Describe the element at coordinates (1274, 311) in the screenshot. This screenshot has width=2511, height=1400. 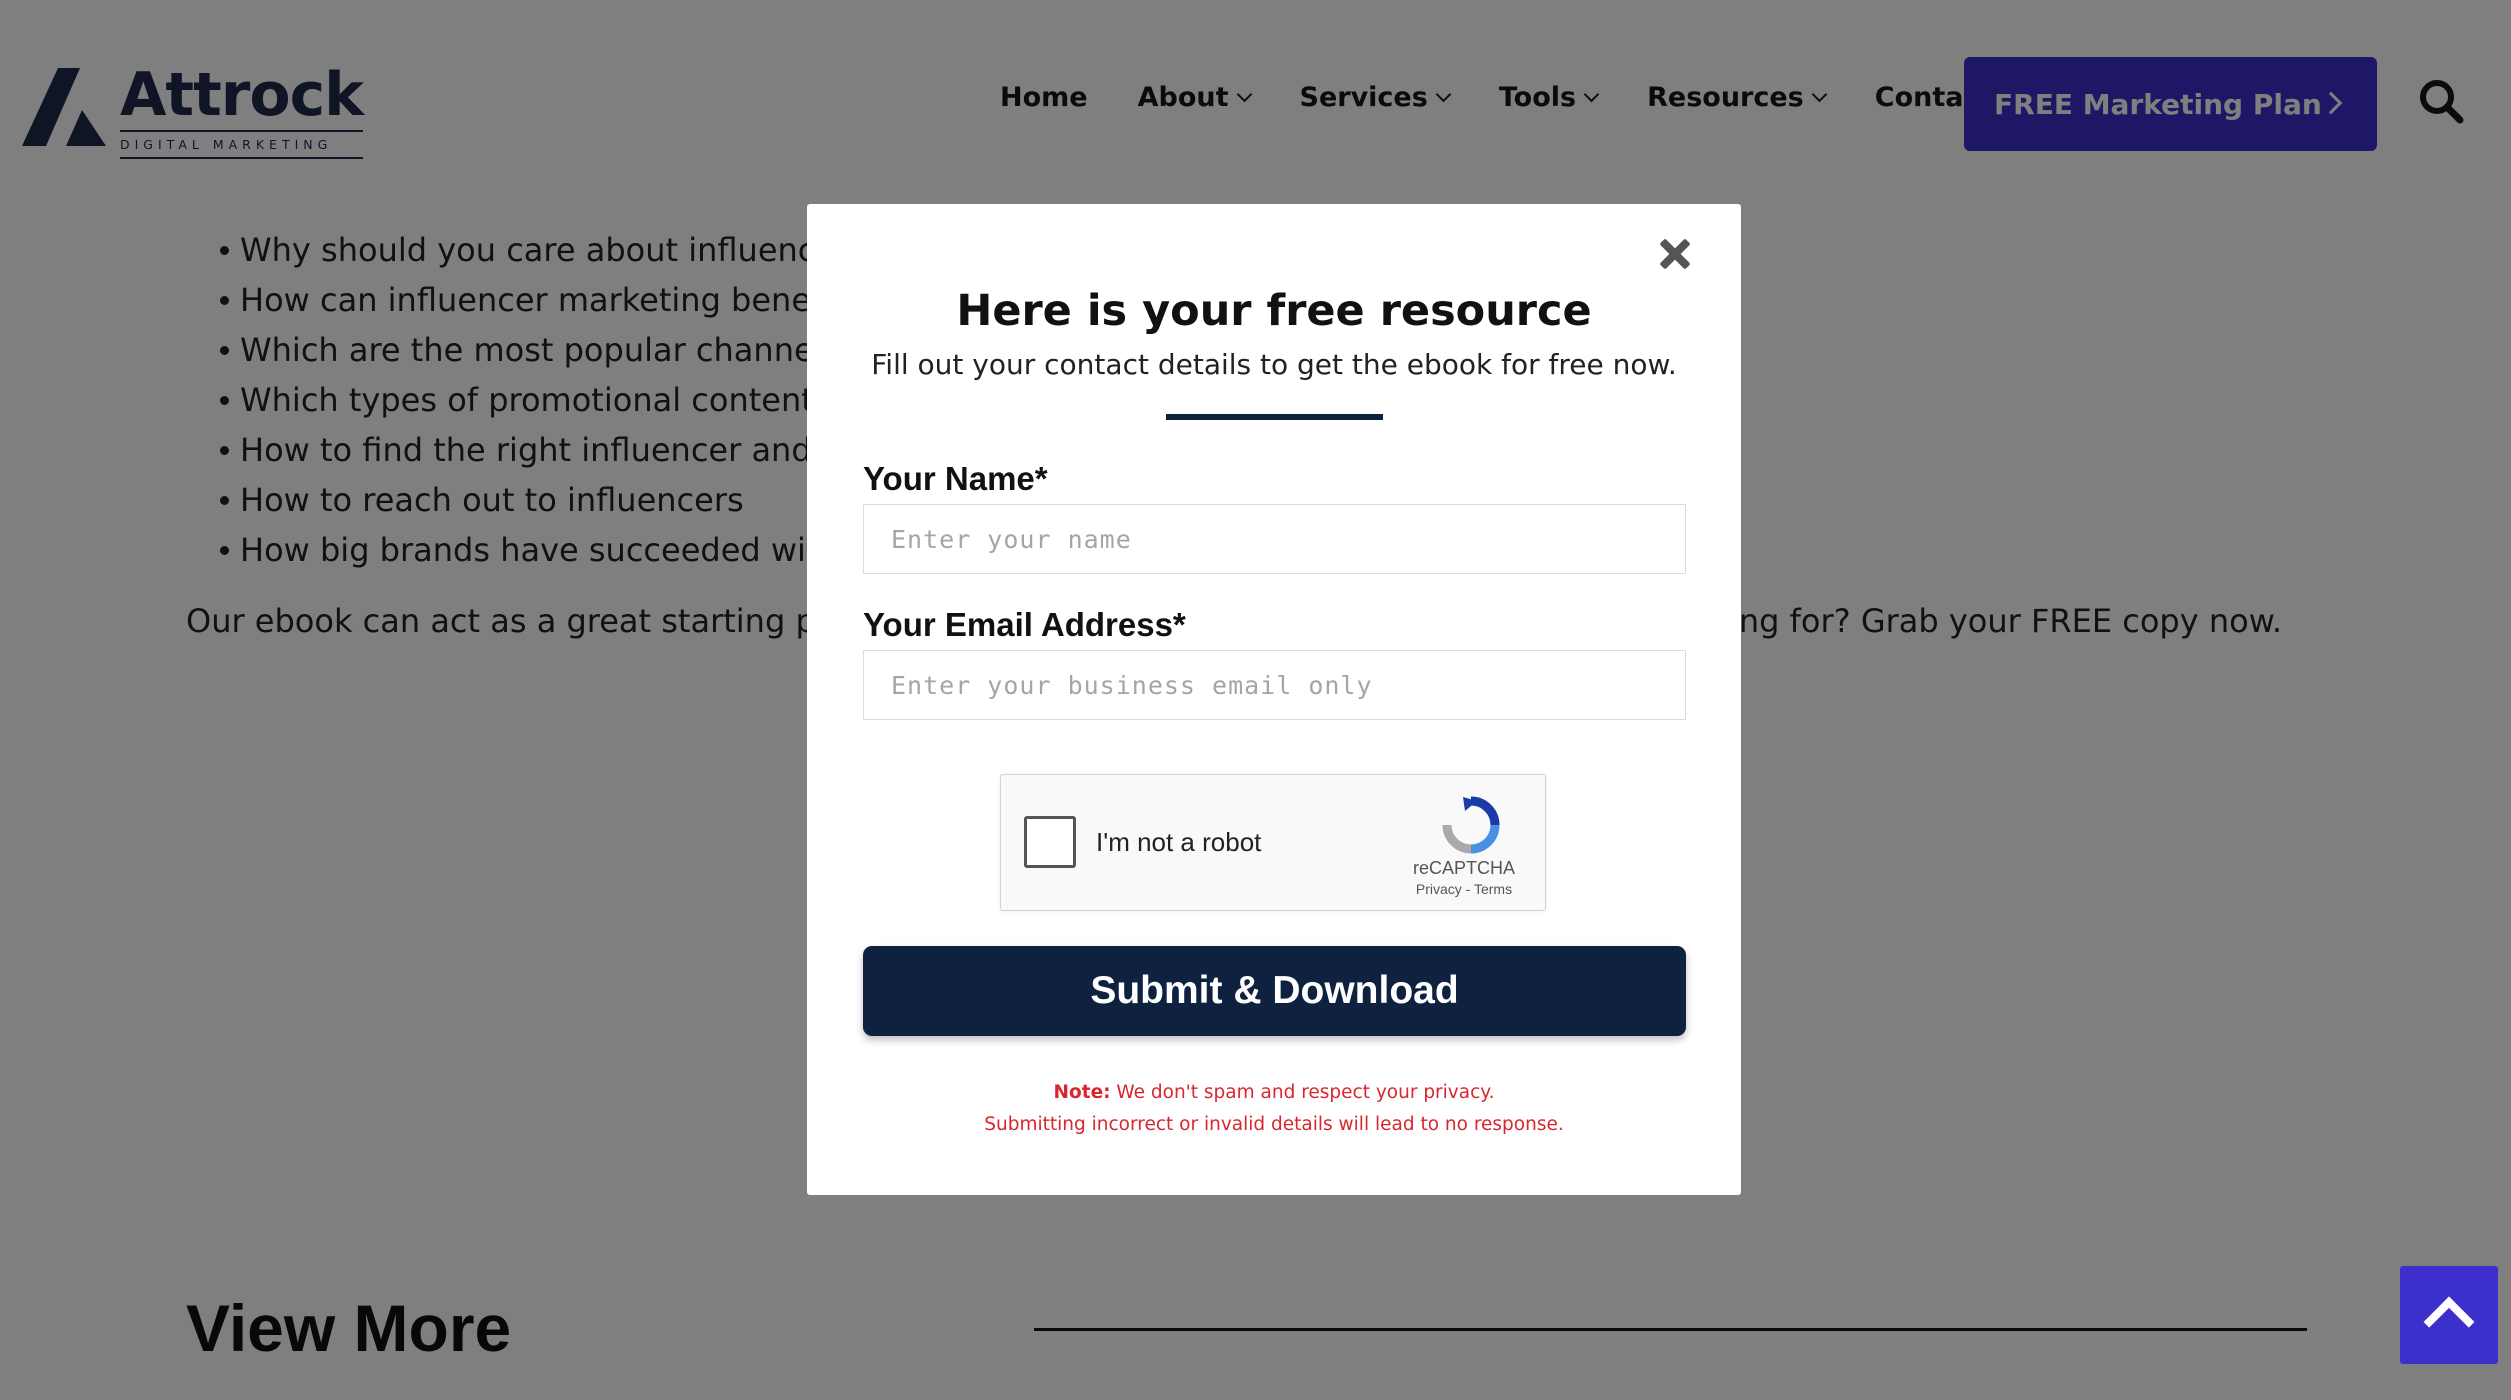
I see `modal-title: Here is your free resource` at that location.